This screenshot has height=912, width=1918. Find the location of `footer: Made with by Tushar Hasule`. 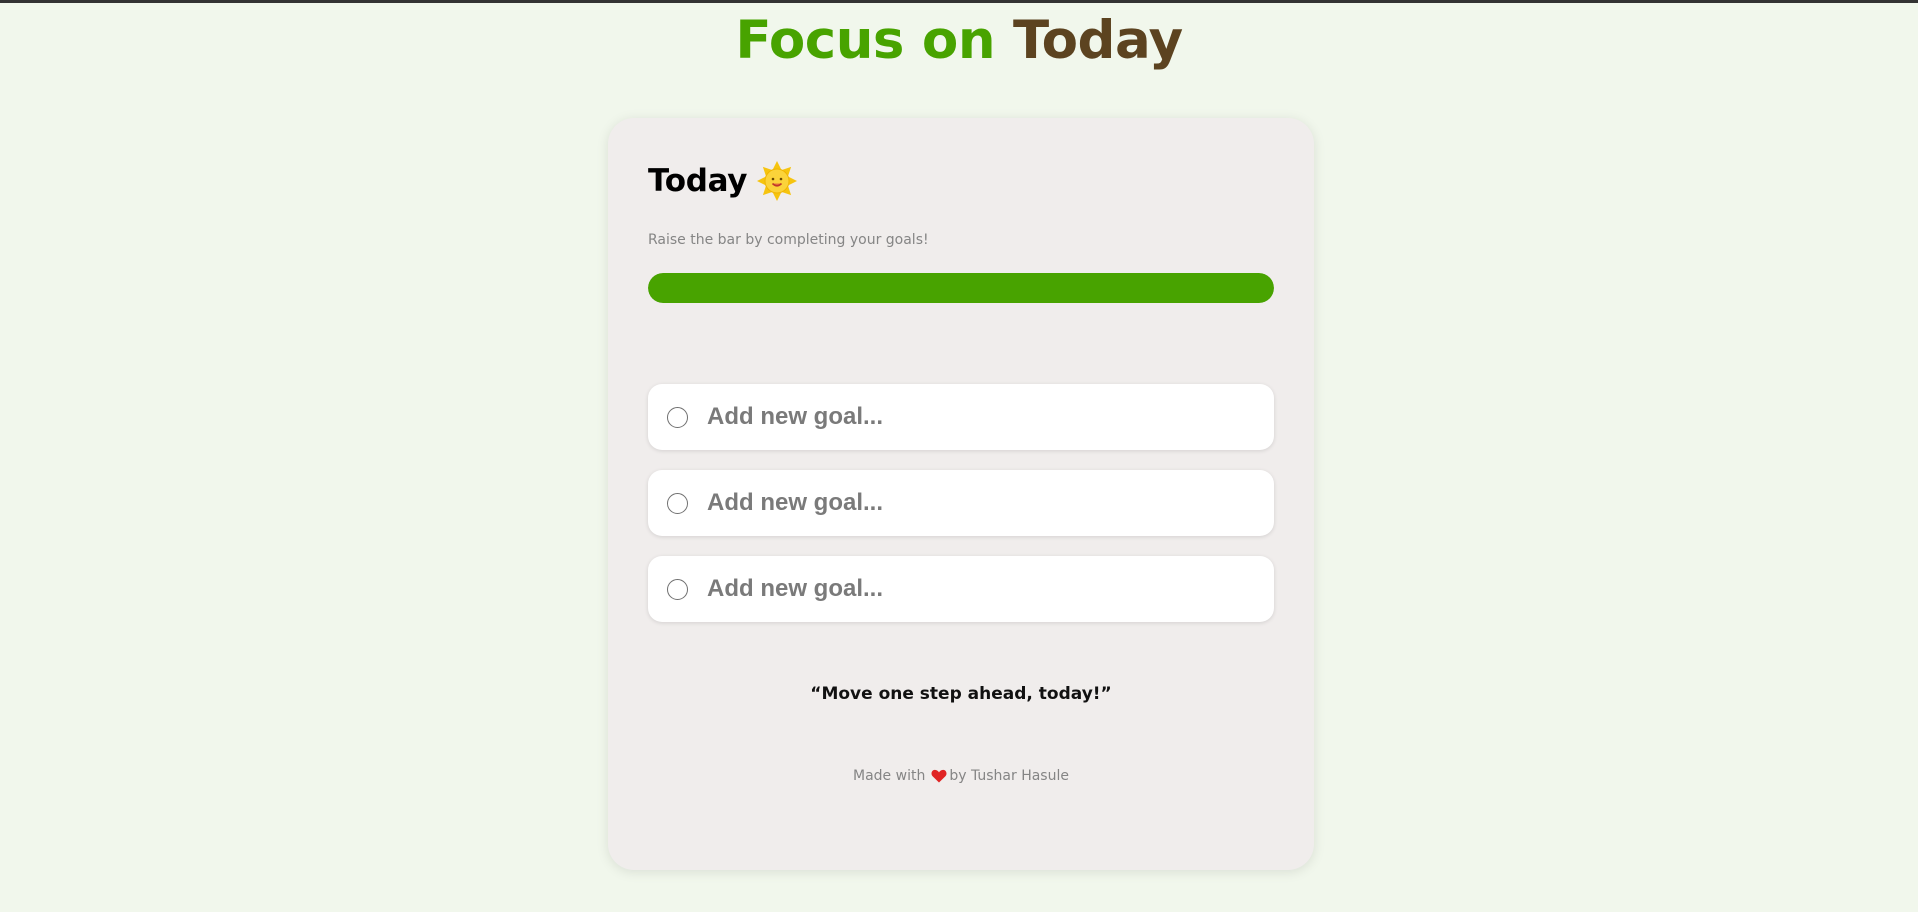

footer: Made with by Tushar Hasule is located at coordinates (961, 776).